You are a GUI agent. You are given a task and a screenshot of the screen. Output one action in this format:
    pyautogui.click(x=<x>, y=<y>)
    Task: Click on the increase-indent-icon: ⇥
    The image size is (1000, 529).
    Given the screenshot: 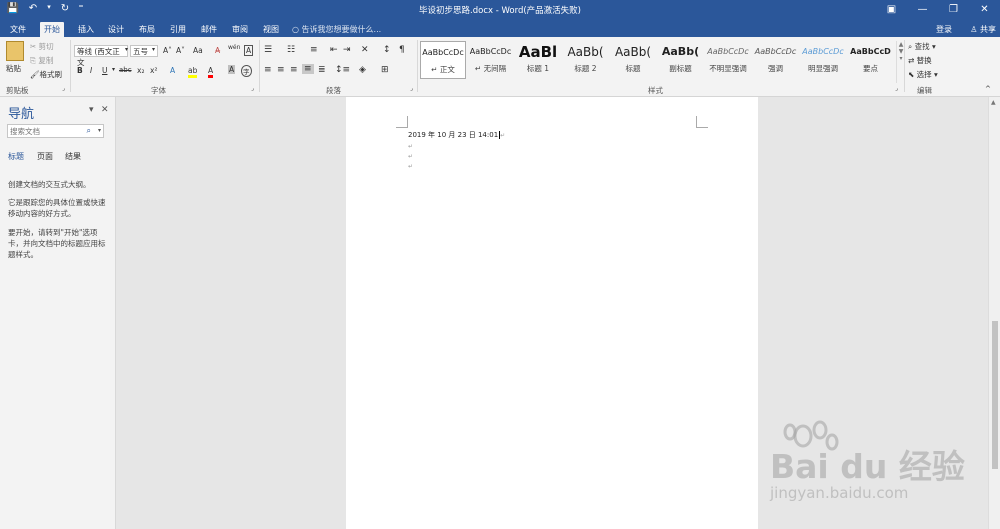 What is the action you would take?
    pyautogui.click(x=347, y=50)
    